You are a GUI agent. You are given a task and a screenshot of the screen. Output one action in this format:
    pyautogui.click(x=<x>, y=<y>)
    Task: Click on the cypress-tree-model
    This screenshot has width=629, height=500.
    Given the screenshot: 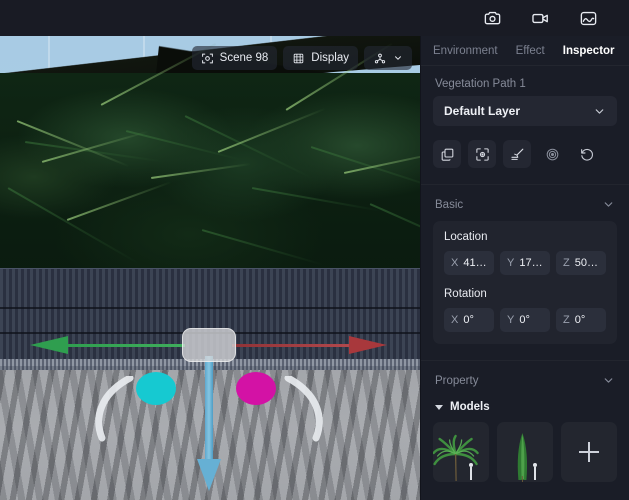 What is the action you would take?
    pyautogui.click(x=525, y=452)
    